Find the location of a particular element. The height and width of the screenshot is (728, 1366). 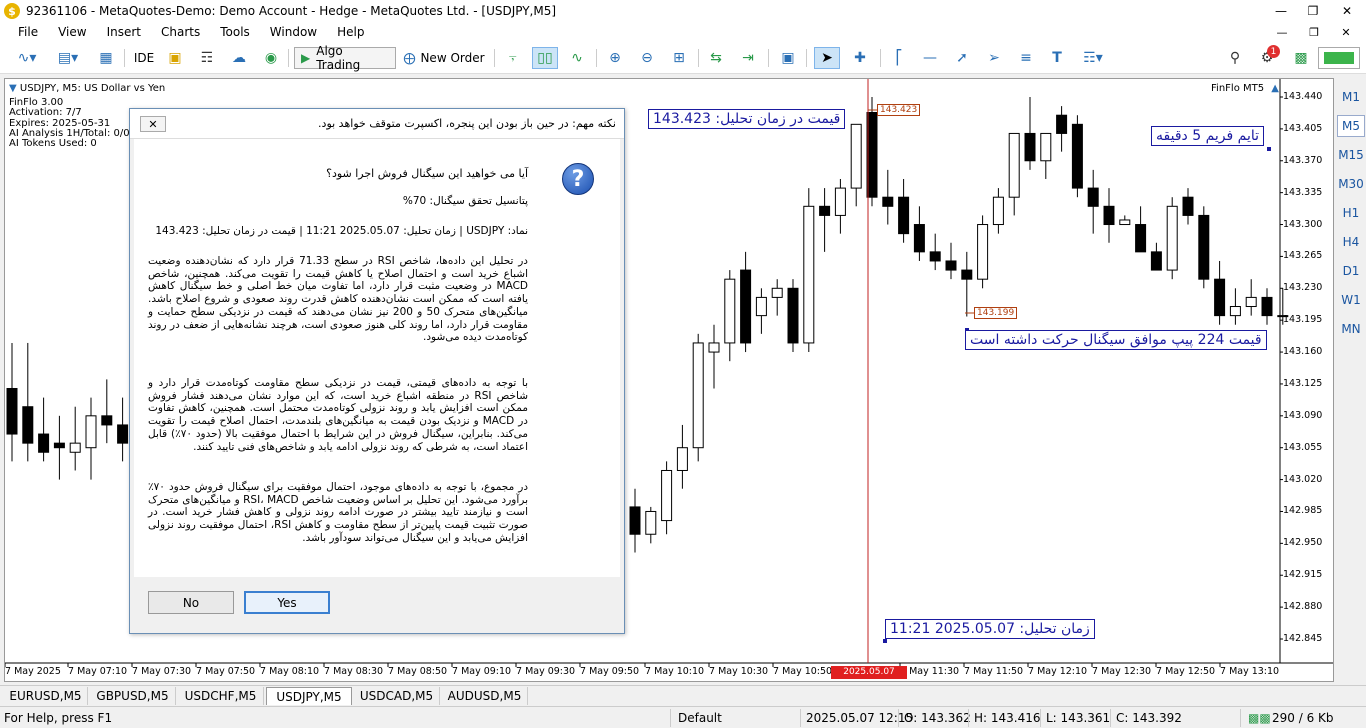

menu-help: Help is located at coordinates (350, 32).